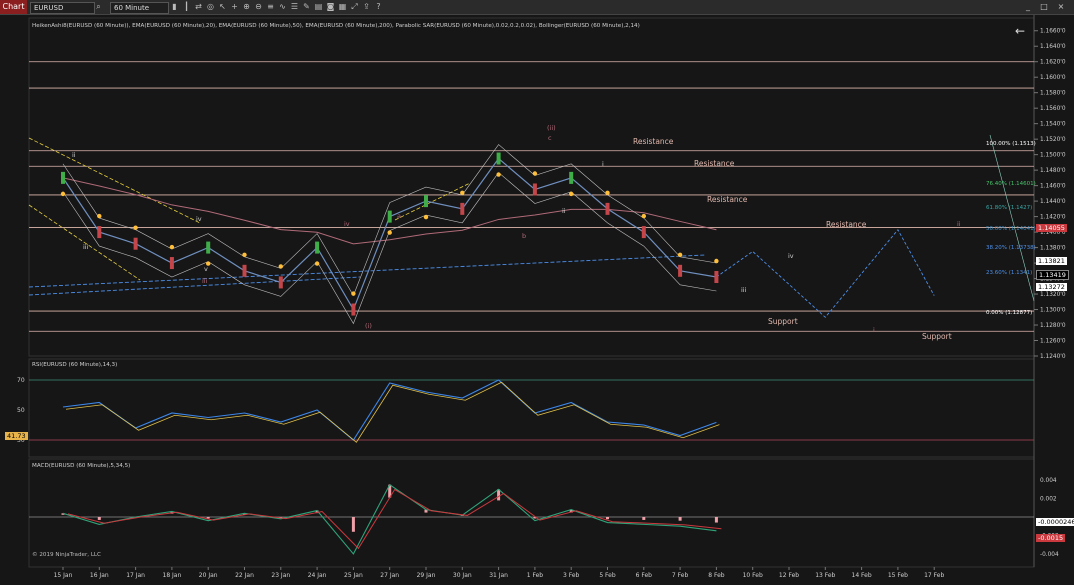 The height and width of the screenshot is (585, 1074). What do you see at coordinates (1020, 31) in the screenshot?
I see `back-arrow-icon: ←` at bounding box center [1020, 31].